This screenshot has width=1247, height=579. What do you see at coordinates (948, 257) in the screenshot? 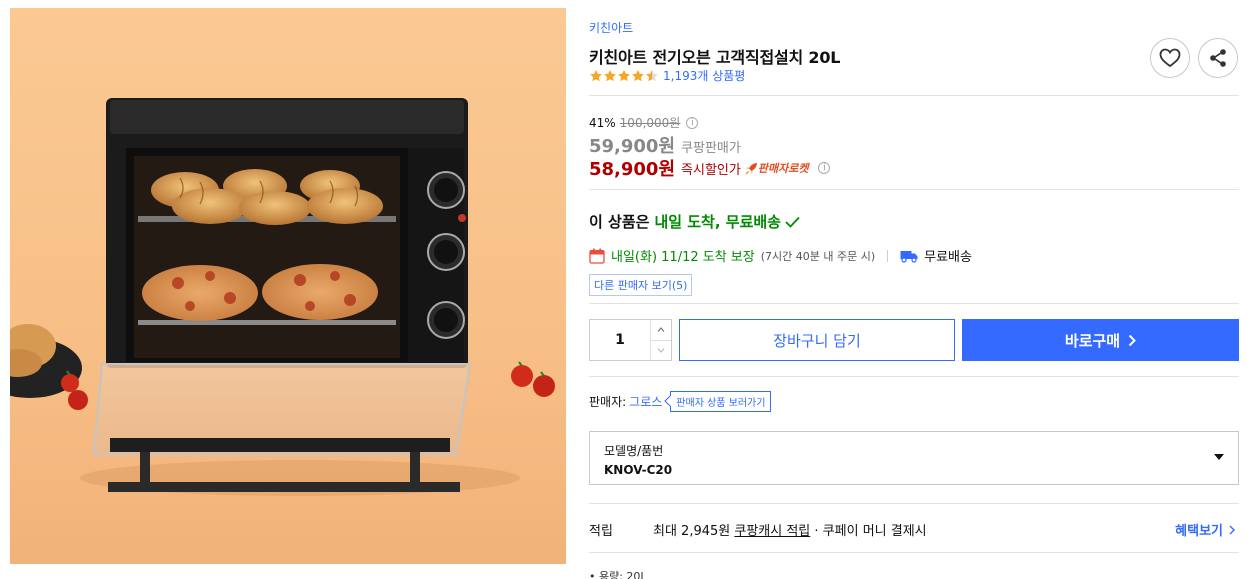
I see `free-shipping-label: 무료배송` at bounding box center [948, 257].